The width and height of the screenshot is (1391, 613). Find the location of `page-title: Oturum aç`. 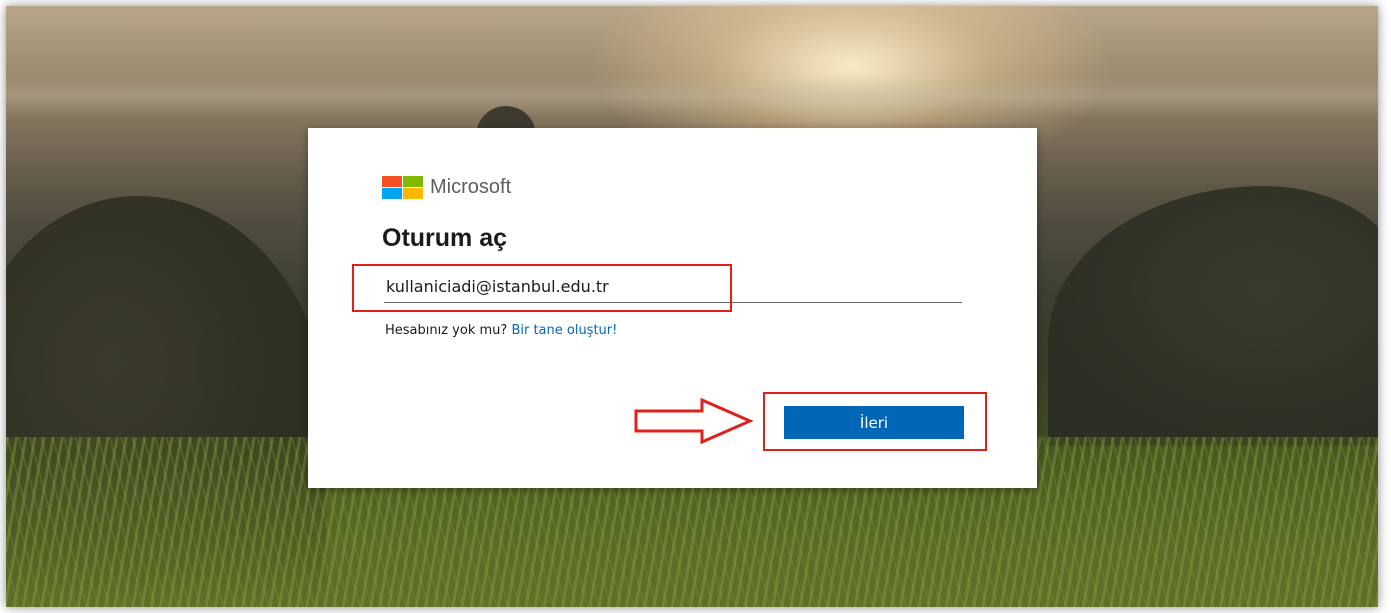

page-title: Oturum aç is located at coordinates (445, 238).